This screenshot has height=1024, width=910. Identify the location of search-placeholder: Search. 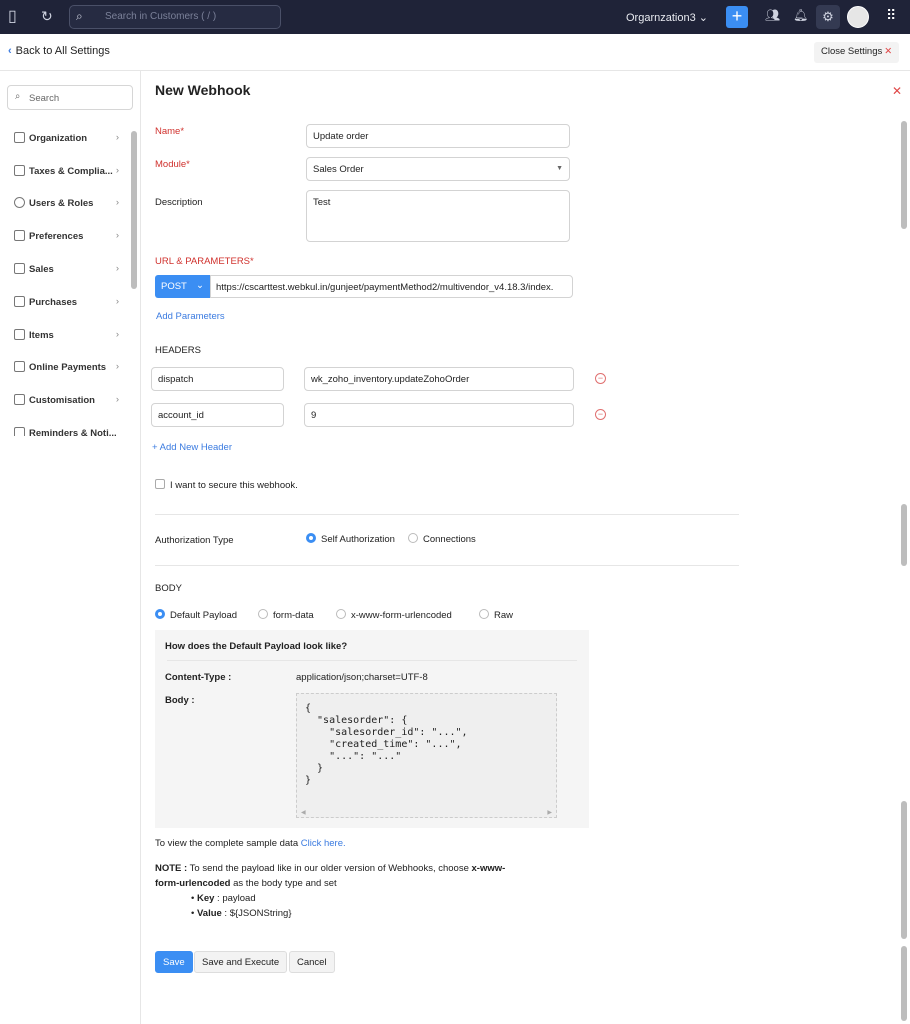
(44, 98).